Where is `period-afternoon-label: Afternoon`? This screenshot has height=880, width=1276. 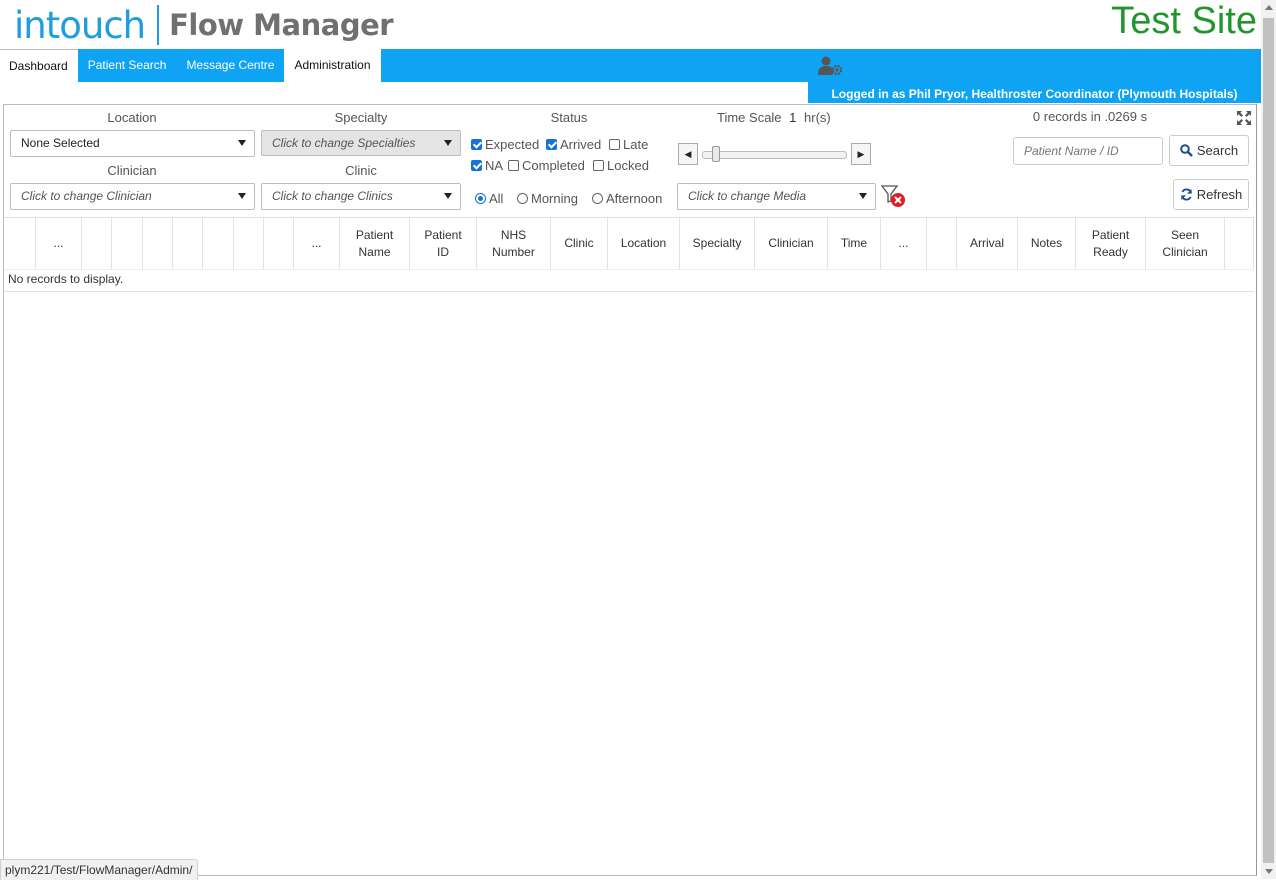 period-afternoon-label: Afternoon is located at coordinates (634, 198).